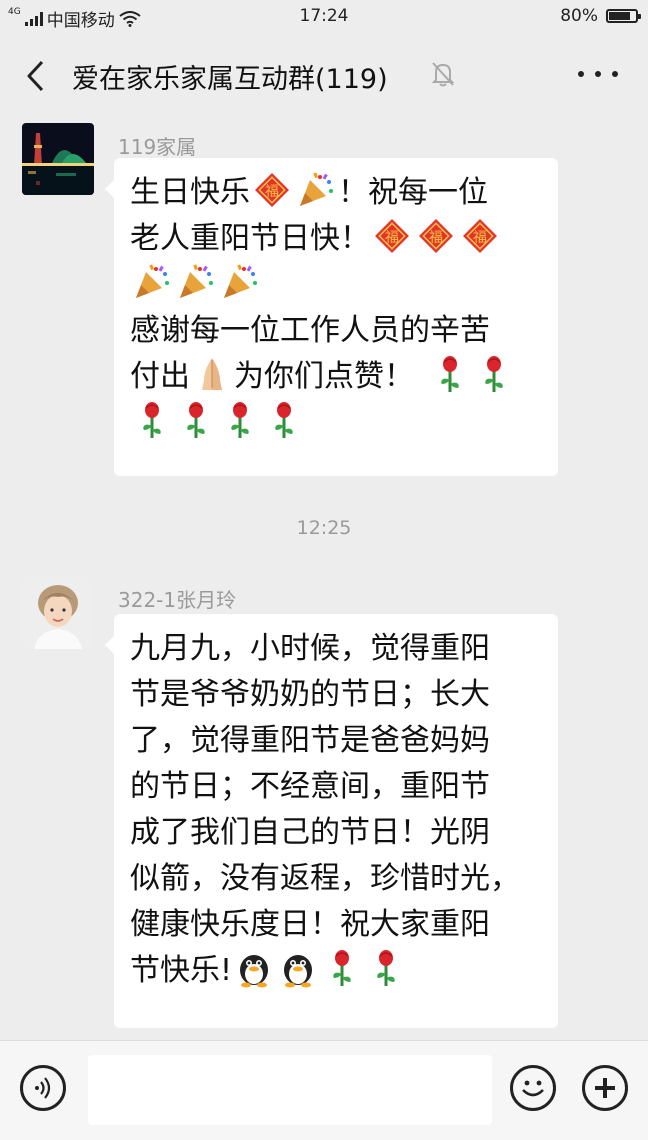  I want to click on status-time: 17:24, so click(324, 16).